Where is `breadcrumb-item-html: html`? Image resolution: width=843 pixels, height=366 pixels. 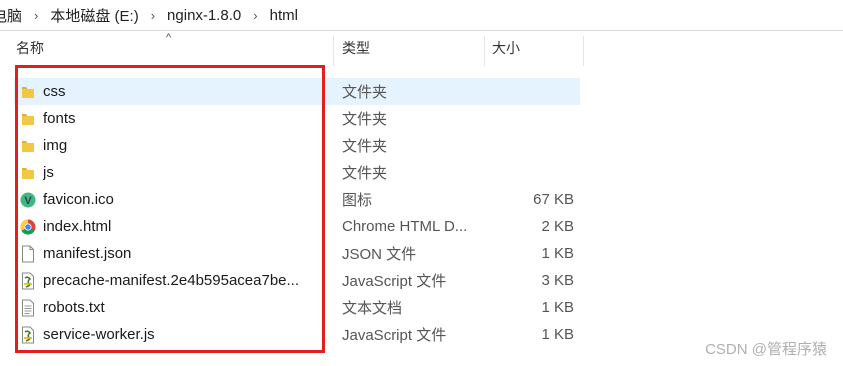 breadcrumb-item-html: html is located at coordinates (284, 15).